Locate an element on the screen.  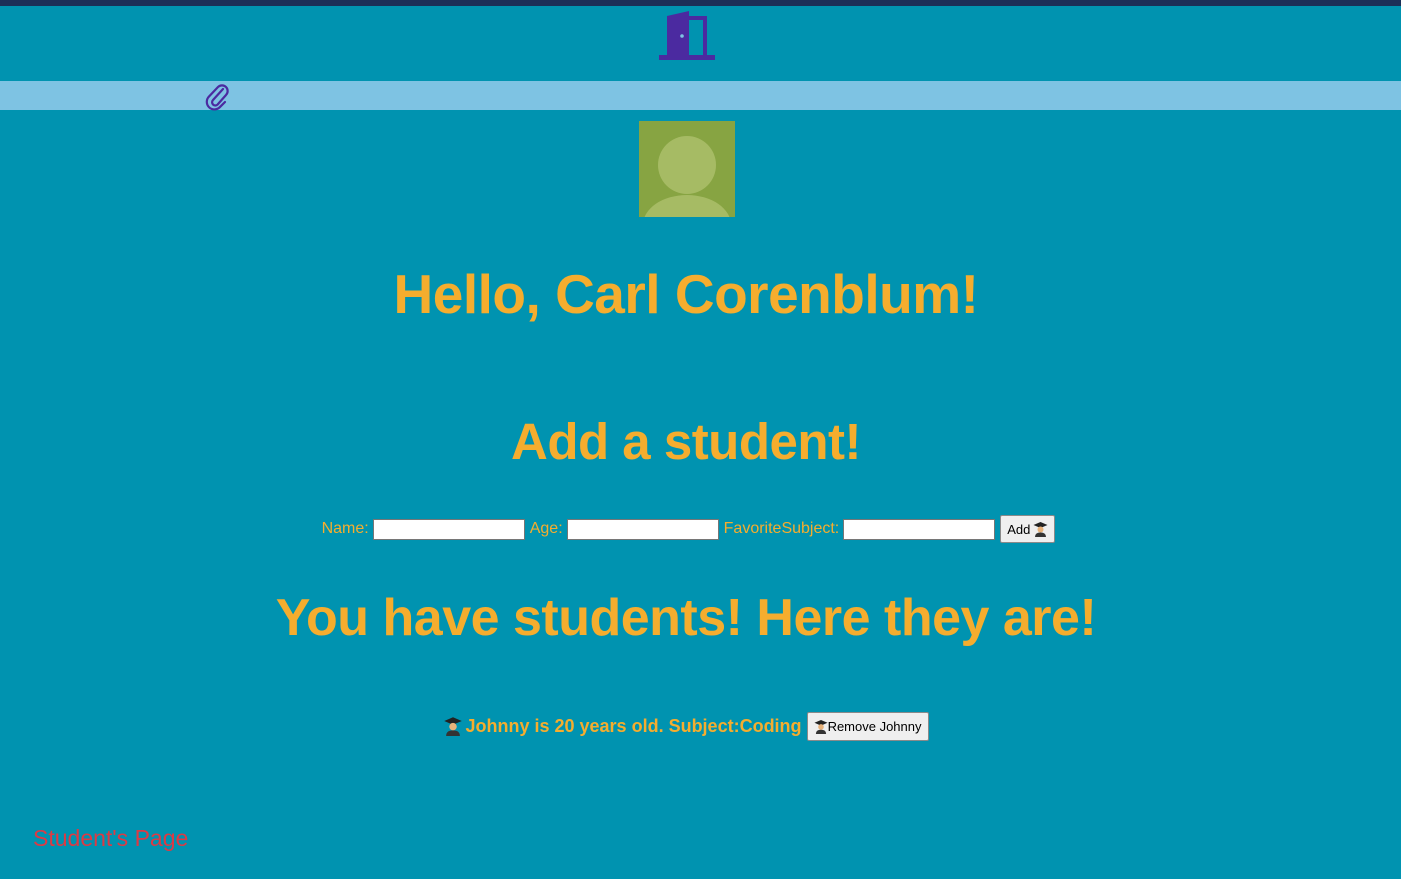
students-list-heading: You have students! Here they are! is located at coordinates (686, 618).